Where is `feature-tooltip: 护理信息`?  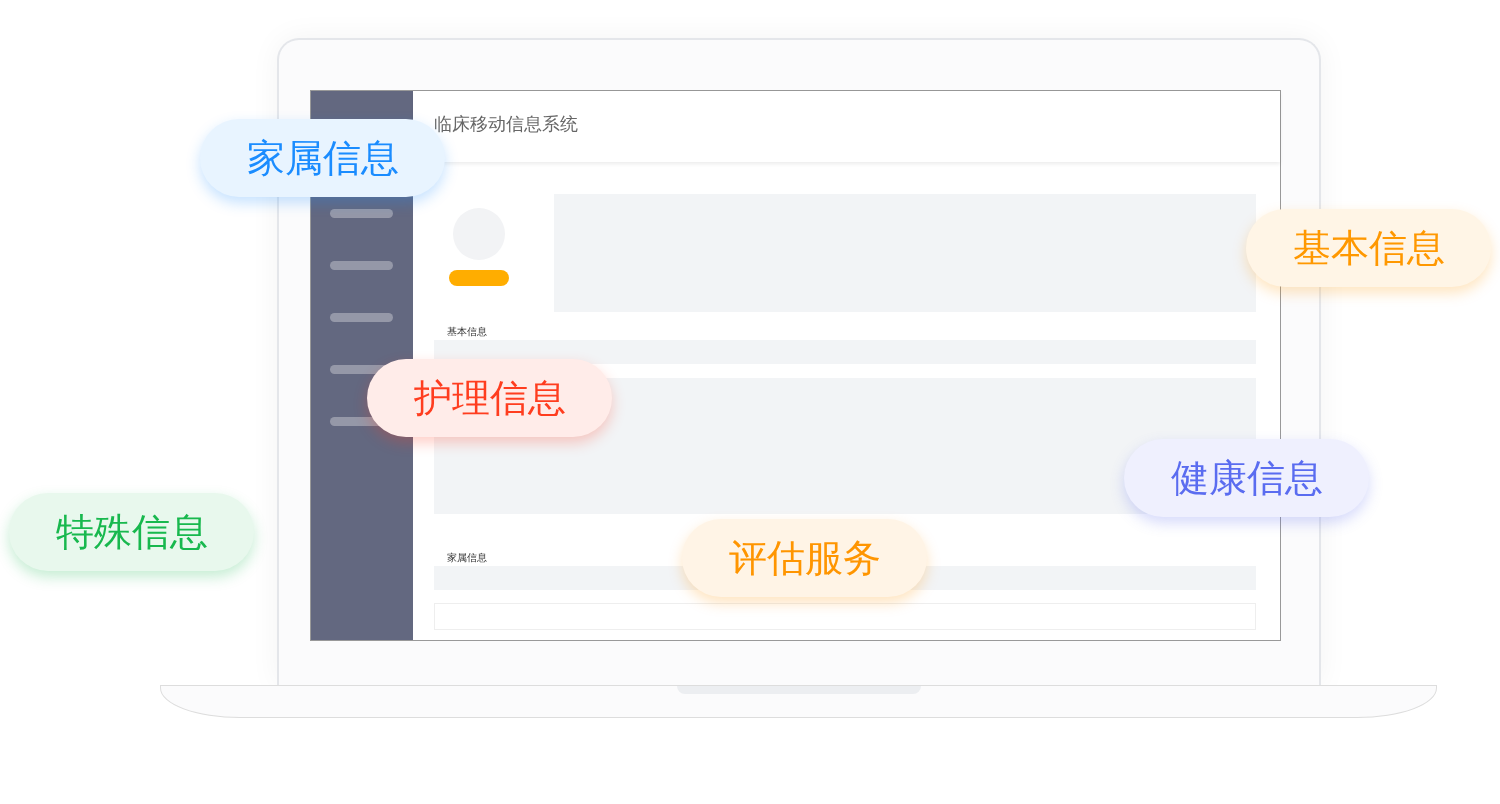 feature-tooltip: 护理信息 is located at coordinates (489, 398).